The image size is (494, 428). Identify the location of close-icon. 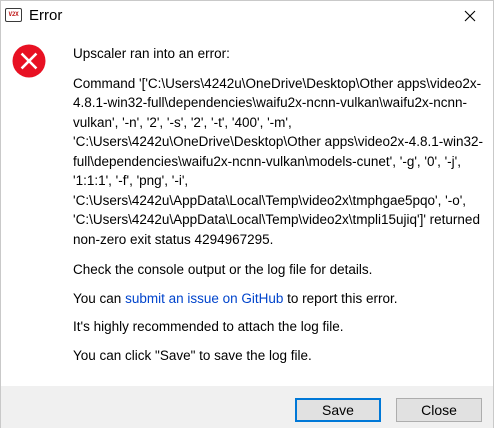
(470, 16).